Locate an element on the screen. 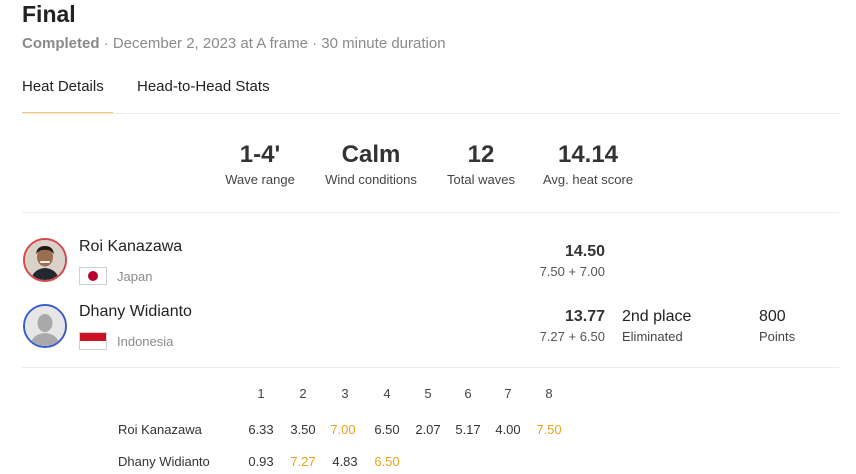  stat-value: 14.14 is located at coordinates (588, 154).